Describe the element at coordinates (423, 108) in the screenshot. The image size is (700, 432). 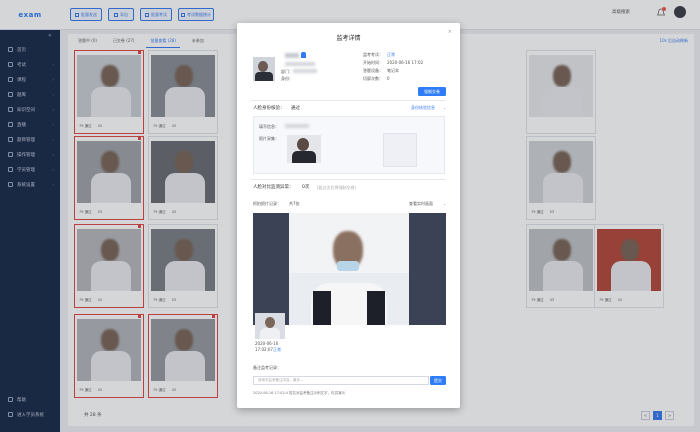
I see `face-verify-link: 身份核验信息` at that location.